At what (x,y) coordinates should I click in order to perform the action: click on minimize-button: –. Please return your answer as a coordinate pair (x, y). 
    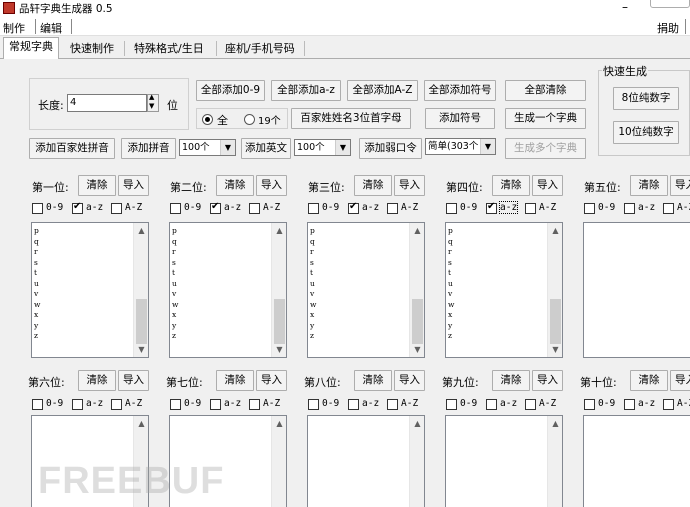
    Looking at the image, I should click on (625, 7).